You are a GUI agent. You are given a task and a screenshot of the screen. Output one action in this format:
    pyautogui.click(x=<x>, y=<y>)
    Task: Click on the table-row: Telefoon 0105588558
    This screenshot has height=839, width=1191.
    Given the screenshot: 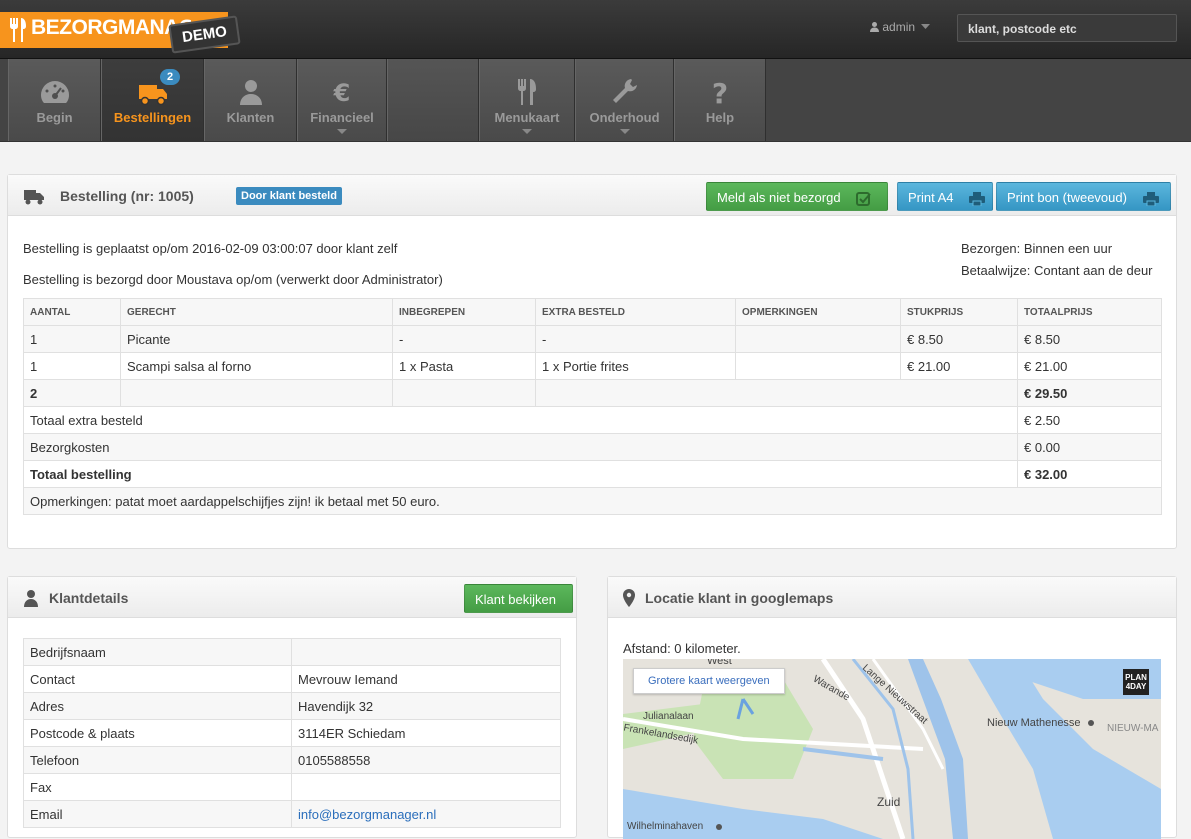 What is the action you would take?
    pyautogui.click(x=292, y=760)
    